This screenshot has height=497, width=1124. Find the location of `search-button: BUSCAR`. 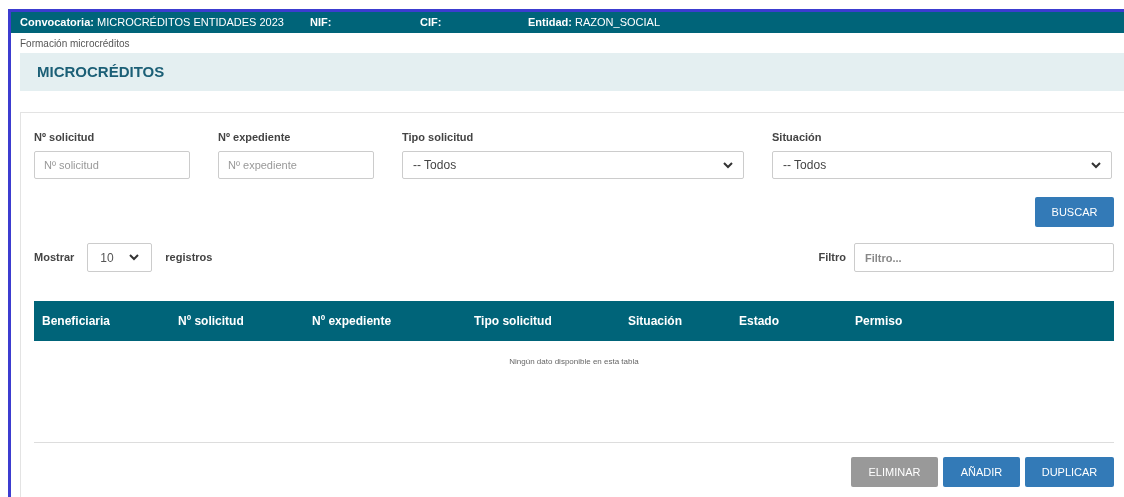

search-button: BUSCAR is located at coordinates (1074, 212).